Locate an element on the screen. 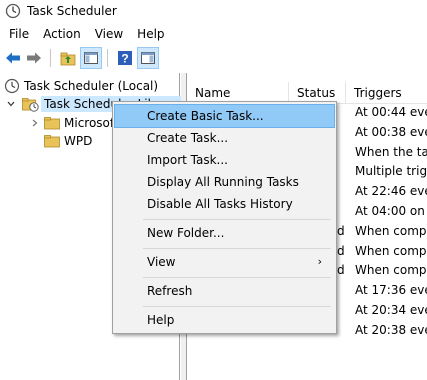 This screenshot has height=380, width=427. tree-item-root: Task Scheduler (Local) is located at coordinates (81, 86).